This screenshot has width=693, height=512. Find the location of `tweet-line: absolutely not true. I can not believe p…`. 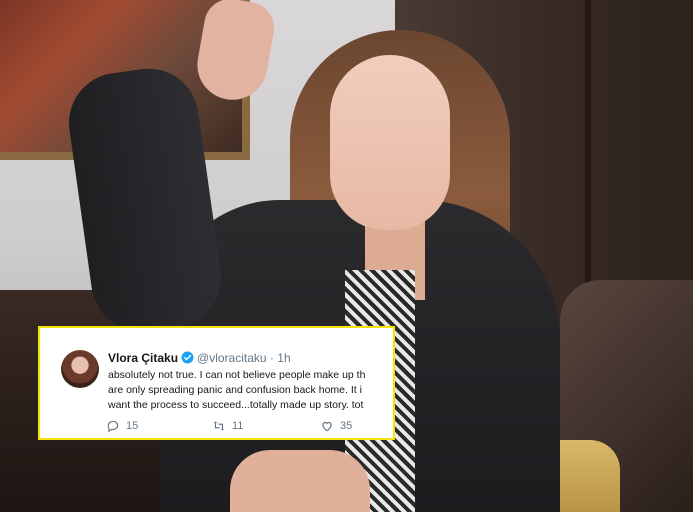

tweet-line: absolutely not true. I can not believe p… is located at coordinates (237, 375).